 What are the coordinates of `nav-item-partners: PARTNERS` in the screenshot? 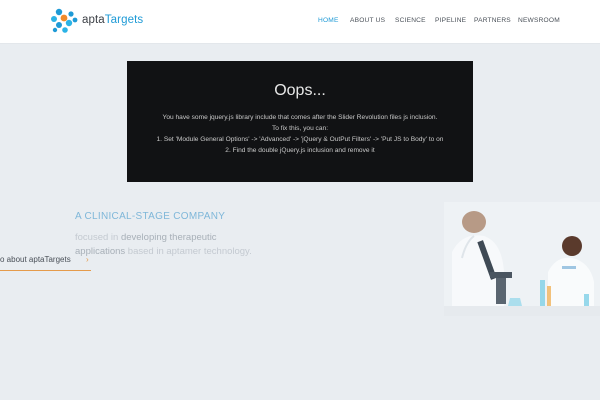 It's located at (492, 20).